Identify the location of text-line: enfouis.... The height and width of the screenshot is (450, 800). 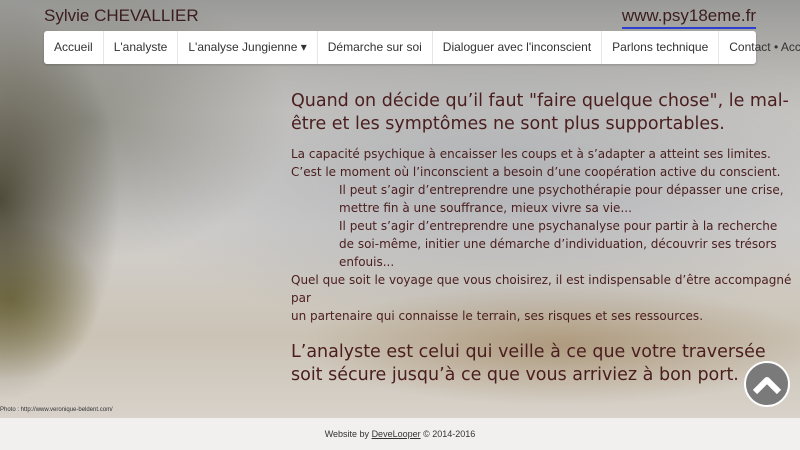
(367, 262).